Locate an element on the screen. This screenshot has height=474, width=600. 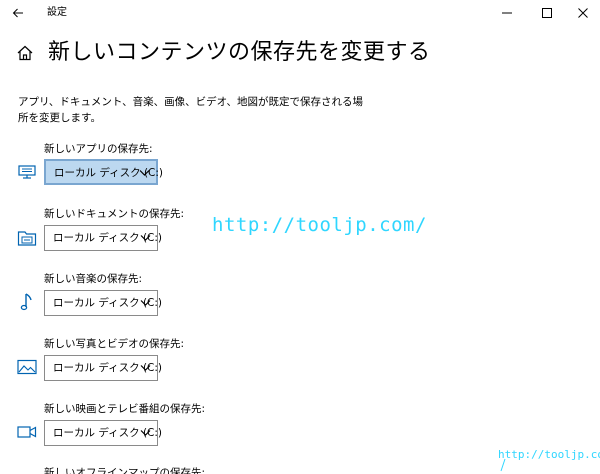
maximize-button is located at coordinates (547, 13).